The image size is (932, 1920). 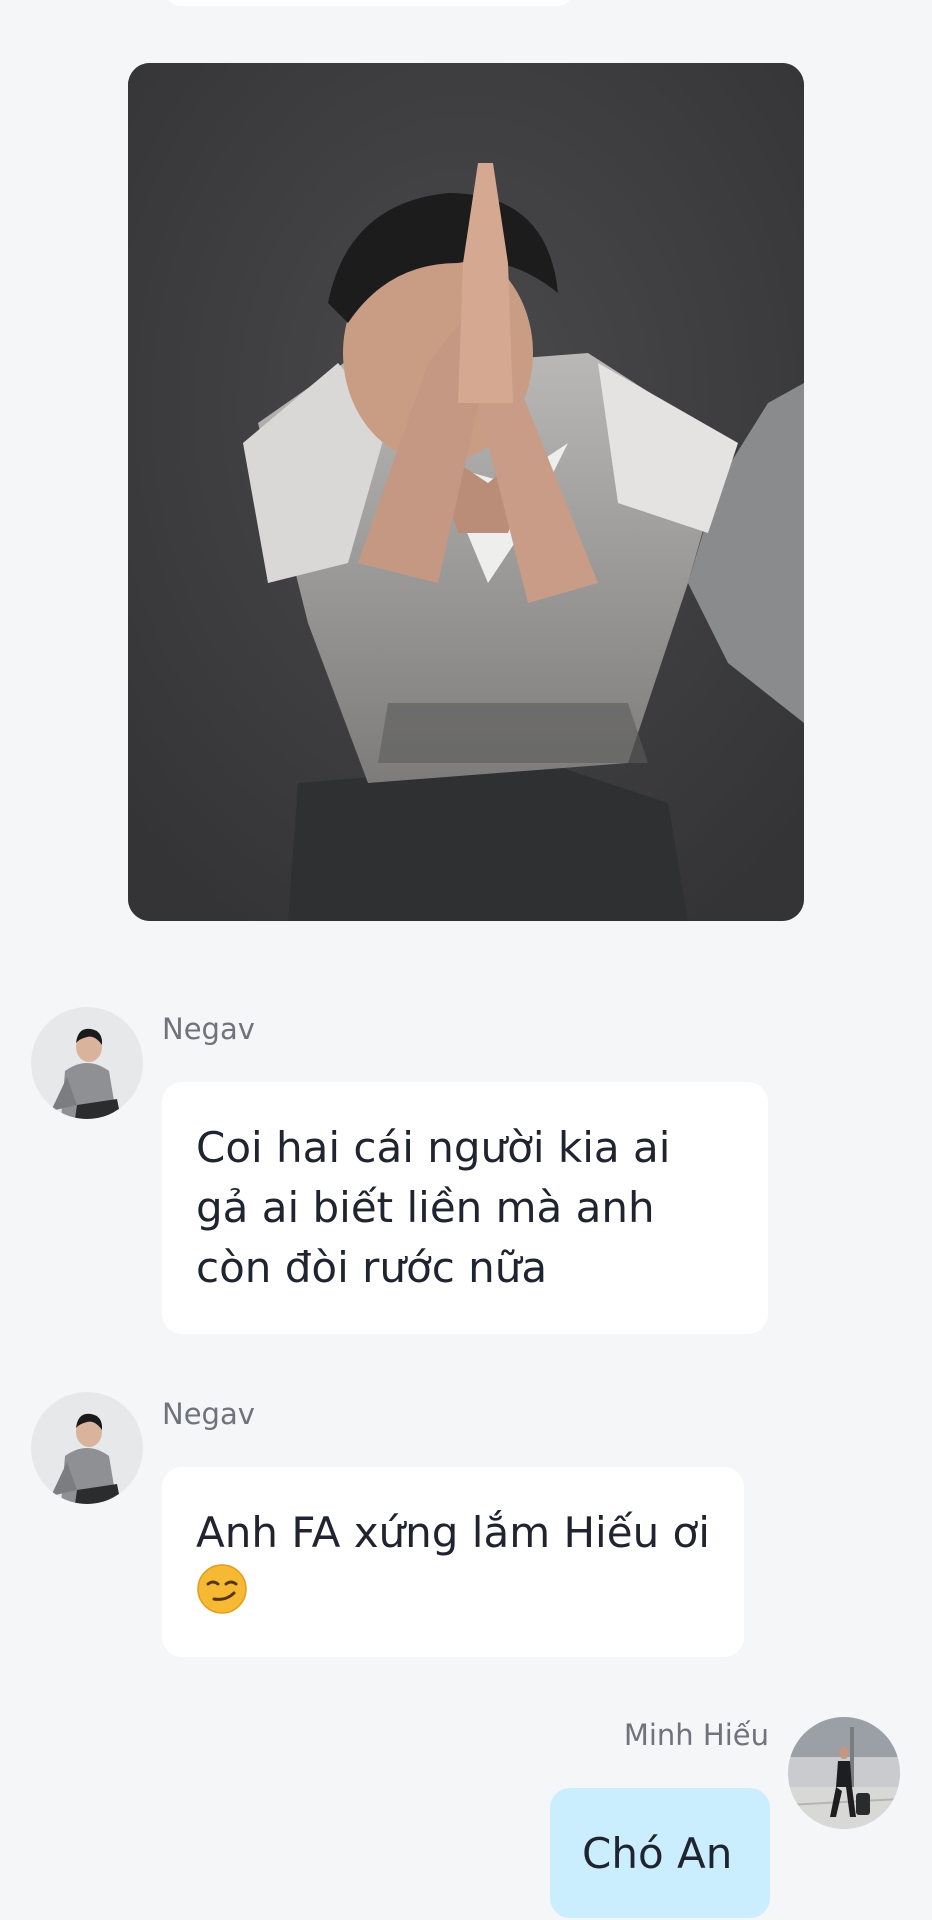 I want to click on message-bubble: Anh FA xứng lắm Hiếu ơi, so click(x=453, y=1562).